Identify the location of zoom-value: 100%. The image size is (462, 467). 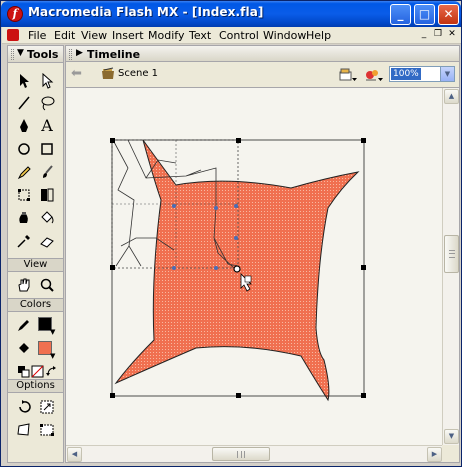
(406, 74).